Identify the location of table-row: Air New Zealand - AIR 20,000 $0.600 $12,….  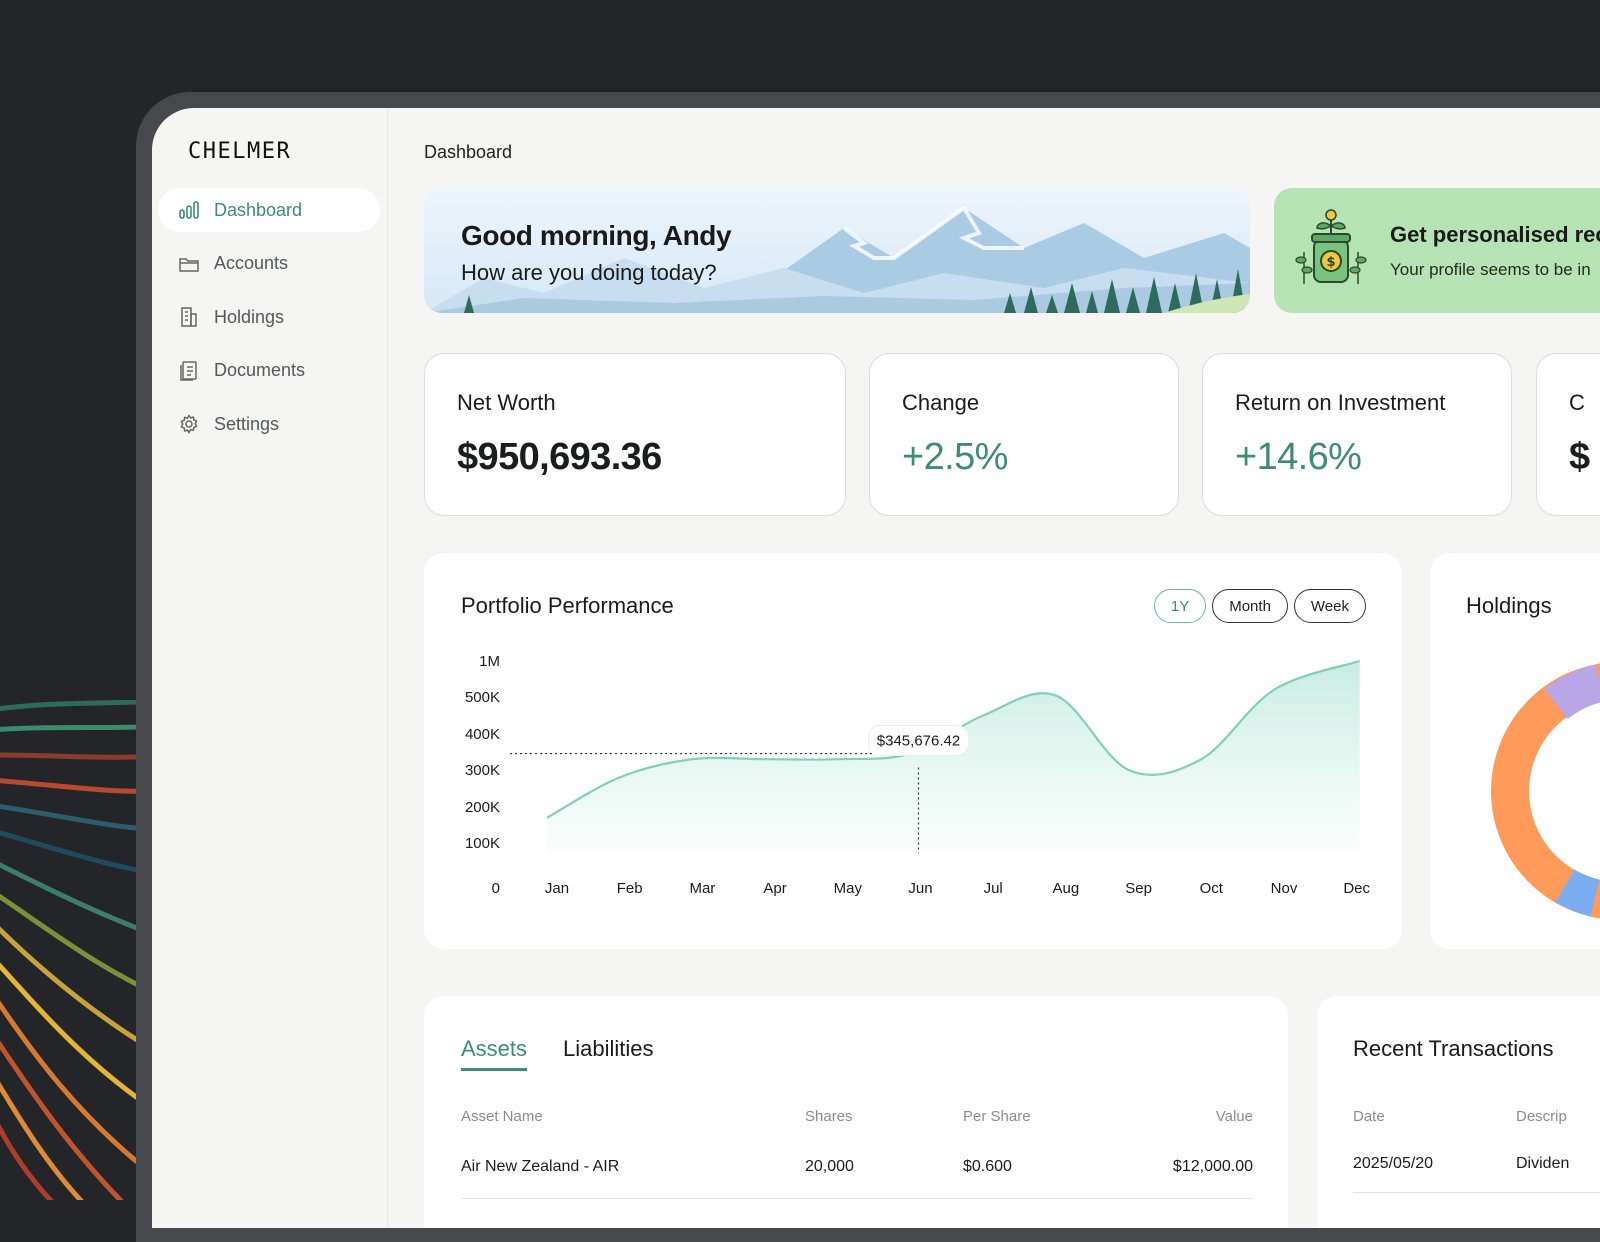
(857, 1167).